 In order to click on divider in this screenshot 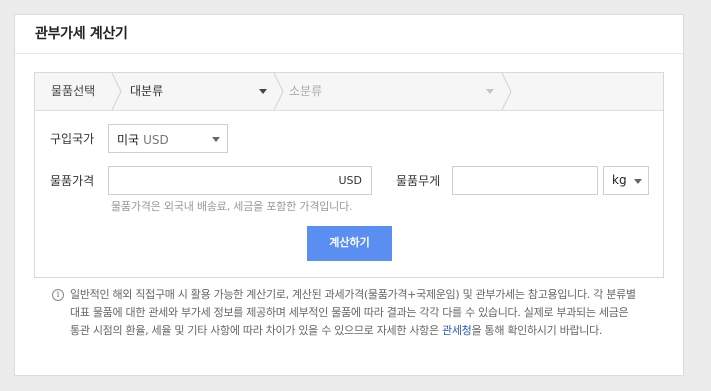, I will do `click(349, 53)`.